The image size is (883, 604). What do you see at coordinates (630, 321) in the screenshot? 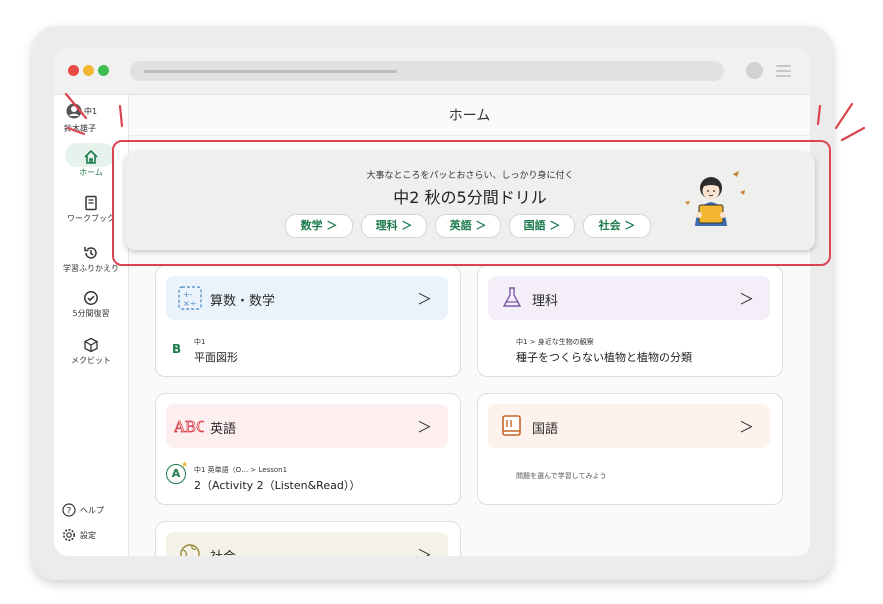
I see `subject-card-science: 理科 ＞ 中1 > 身近な生物の観察 種子をつくらない植物と植物の分類` at bounding box center [630, 321].